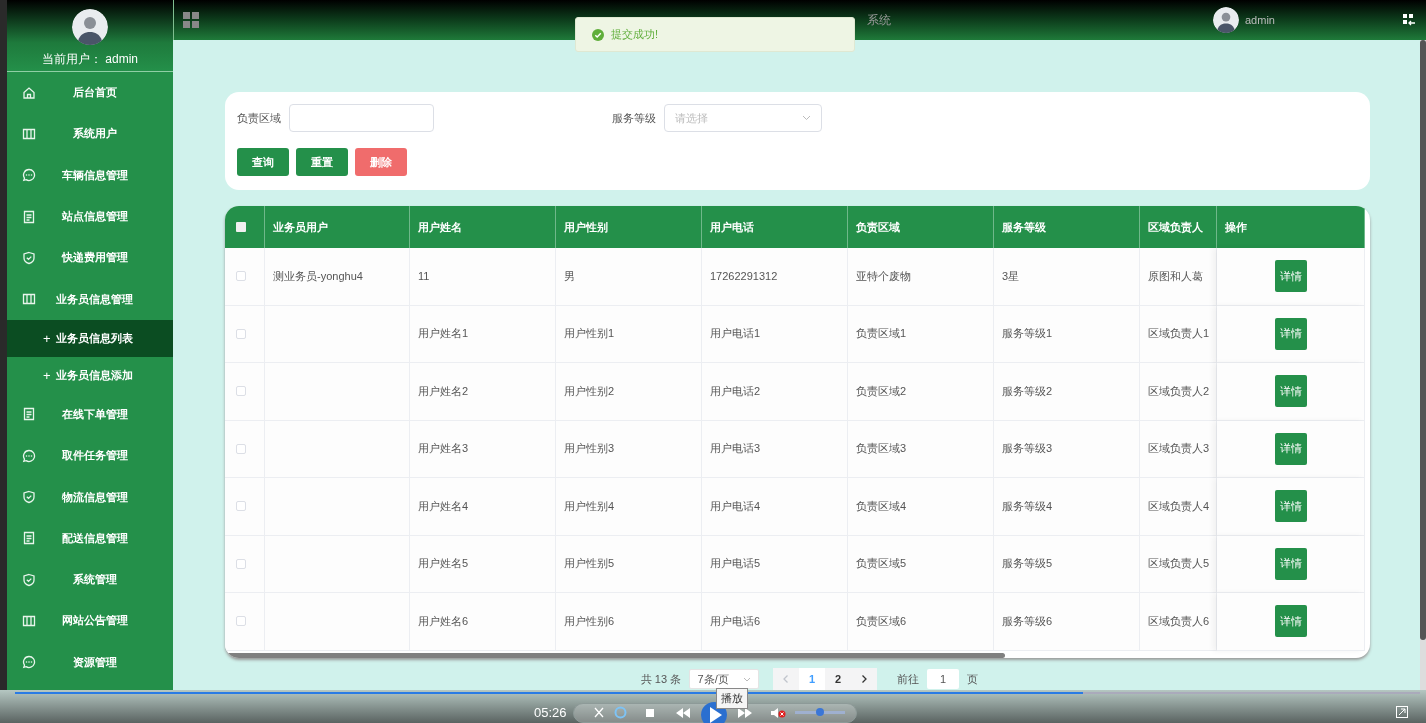  I want to click on table-cell: 亚特个废物, so click(921, 277).